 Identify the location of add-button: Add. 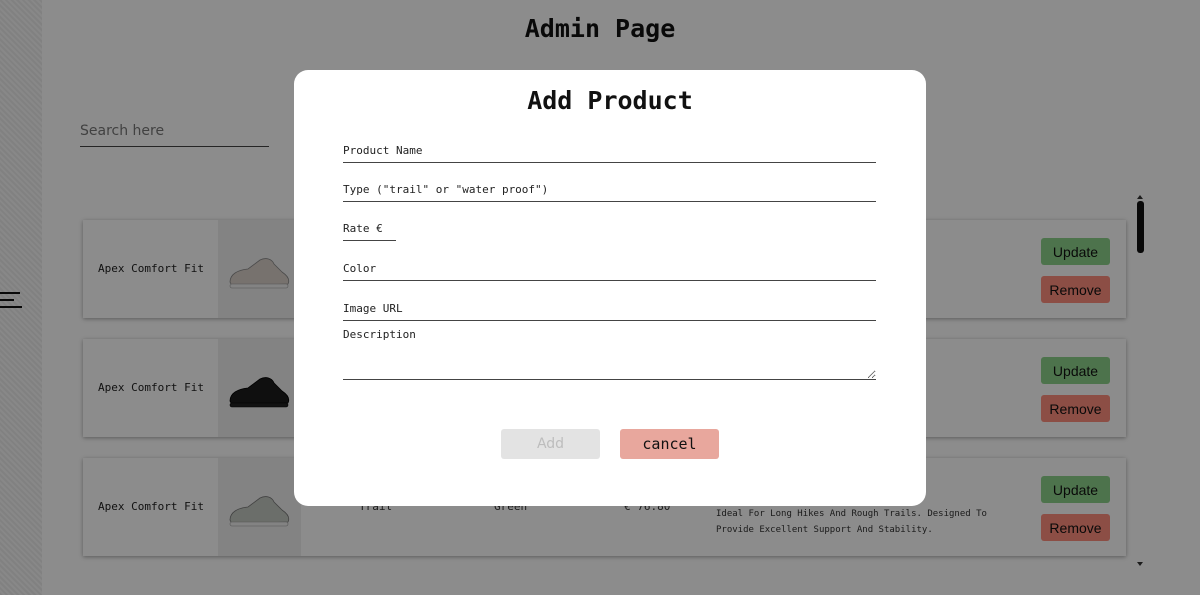
(550, 444).